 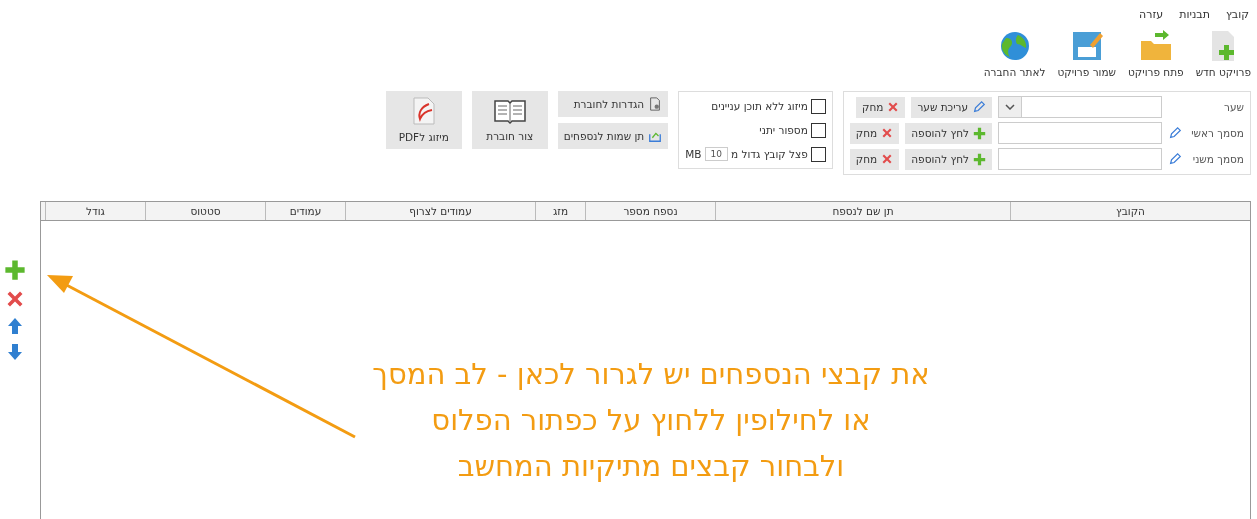 I want to click on column-header: גודל, so click(x=95, y=211).